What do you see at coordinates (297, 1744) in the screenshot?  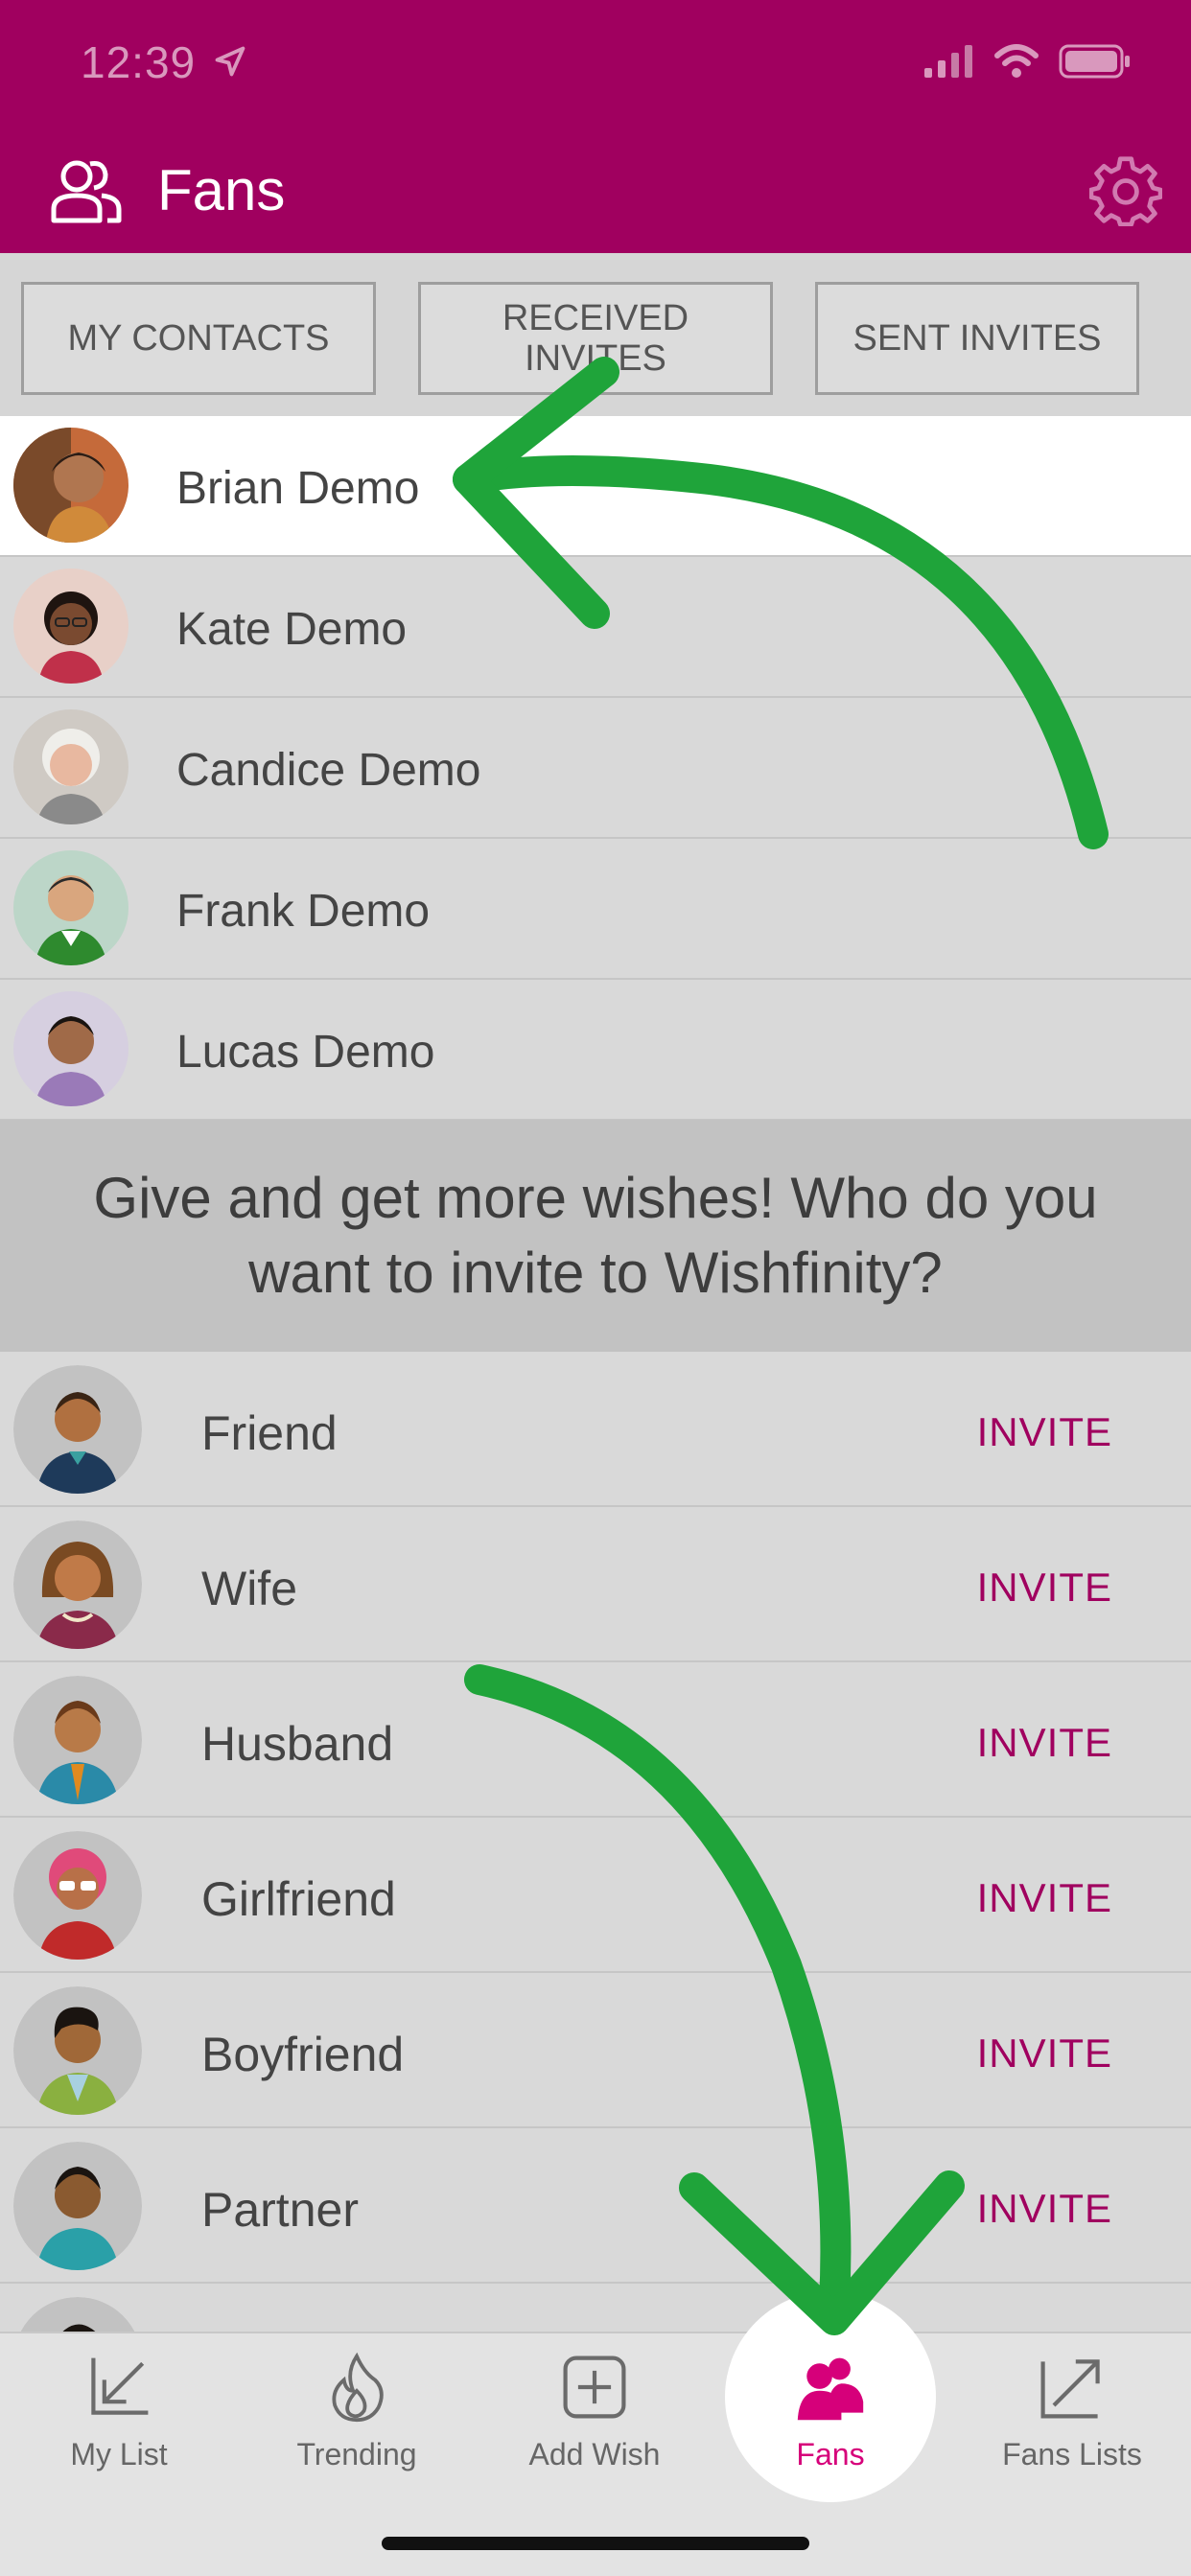 I see `relation-label: Husband` at bounding box center [297, 1744].